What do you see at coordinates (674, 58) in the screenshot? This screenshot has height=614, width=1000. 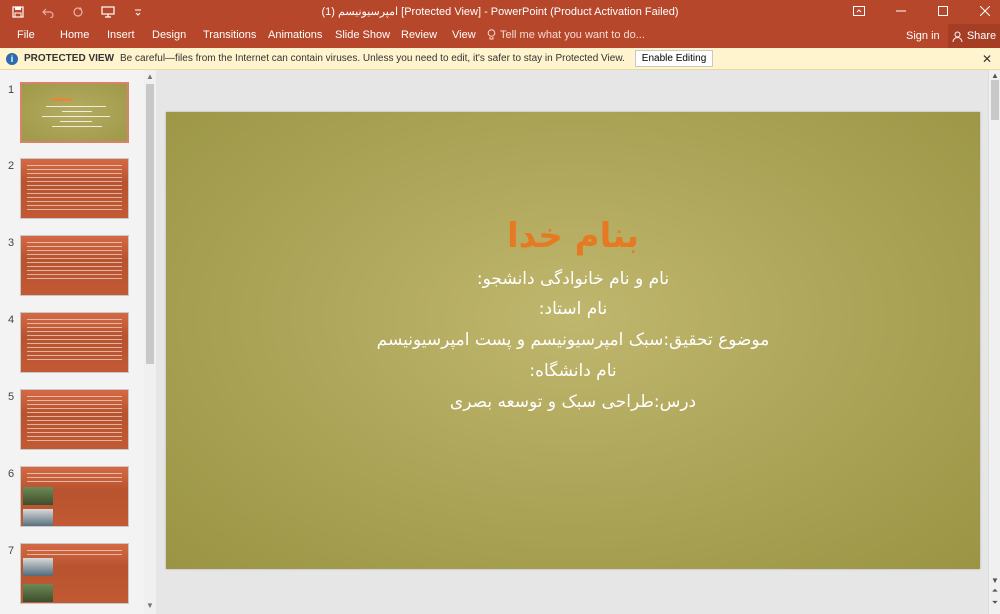 I see `enable-editing-button: Enable Editing` at bounding box center [674, 58].